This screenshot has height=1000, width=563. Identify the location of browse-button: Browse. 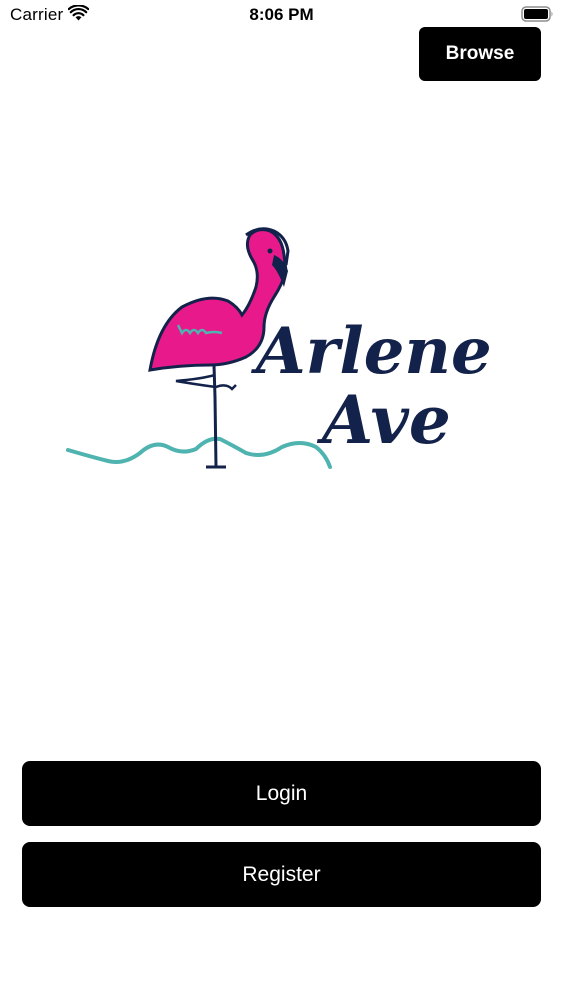
(480, 54).